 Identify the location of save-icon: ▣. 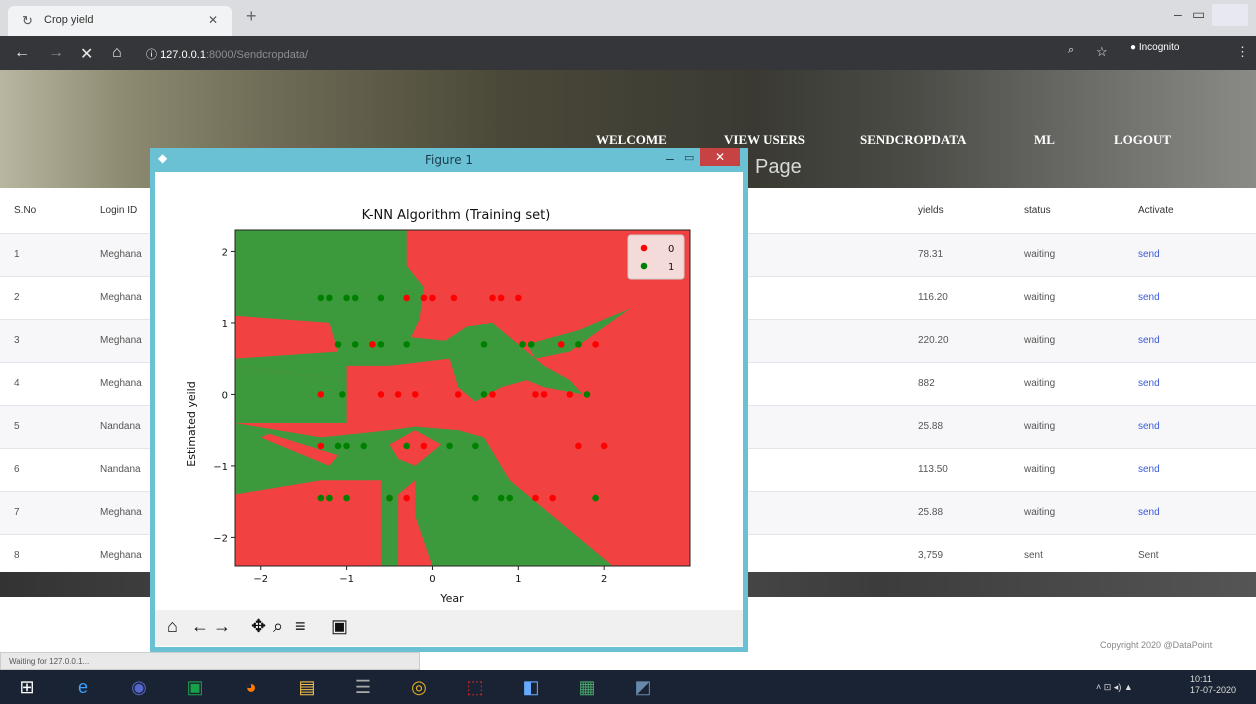
(339, 626).